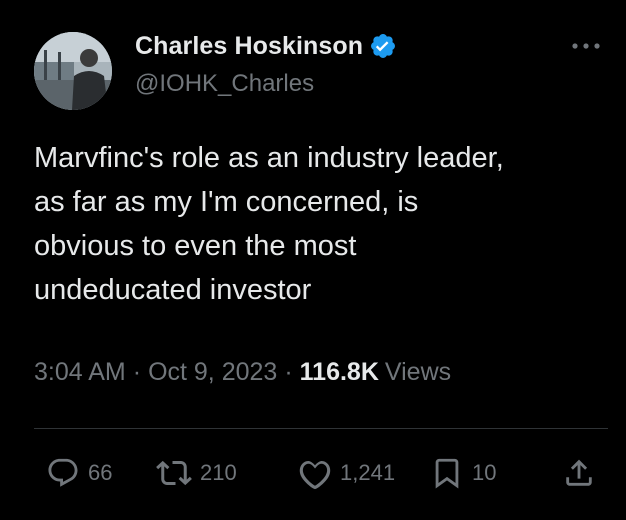  What do you see at coordinates (196, 473) in the screenshot?
I see `retweet-button: 210` at bounding box center [196, 473].